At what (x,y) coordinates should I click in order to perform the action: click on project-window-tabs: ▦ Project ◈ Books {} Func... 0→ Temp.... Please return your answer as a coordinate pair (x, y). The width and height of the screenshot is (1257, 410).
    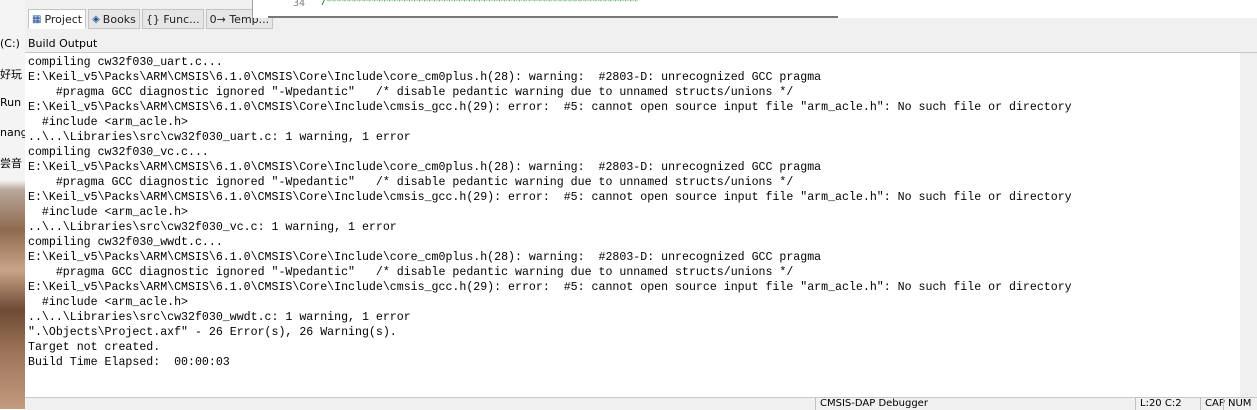
    Looking at the image, I should click on (151, 19).